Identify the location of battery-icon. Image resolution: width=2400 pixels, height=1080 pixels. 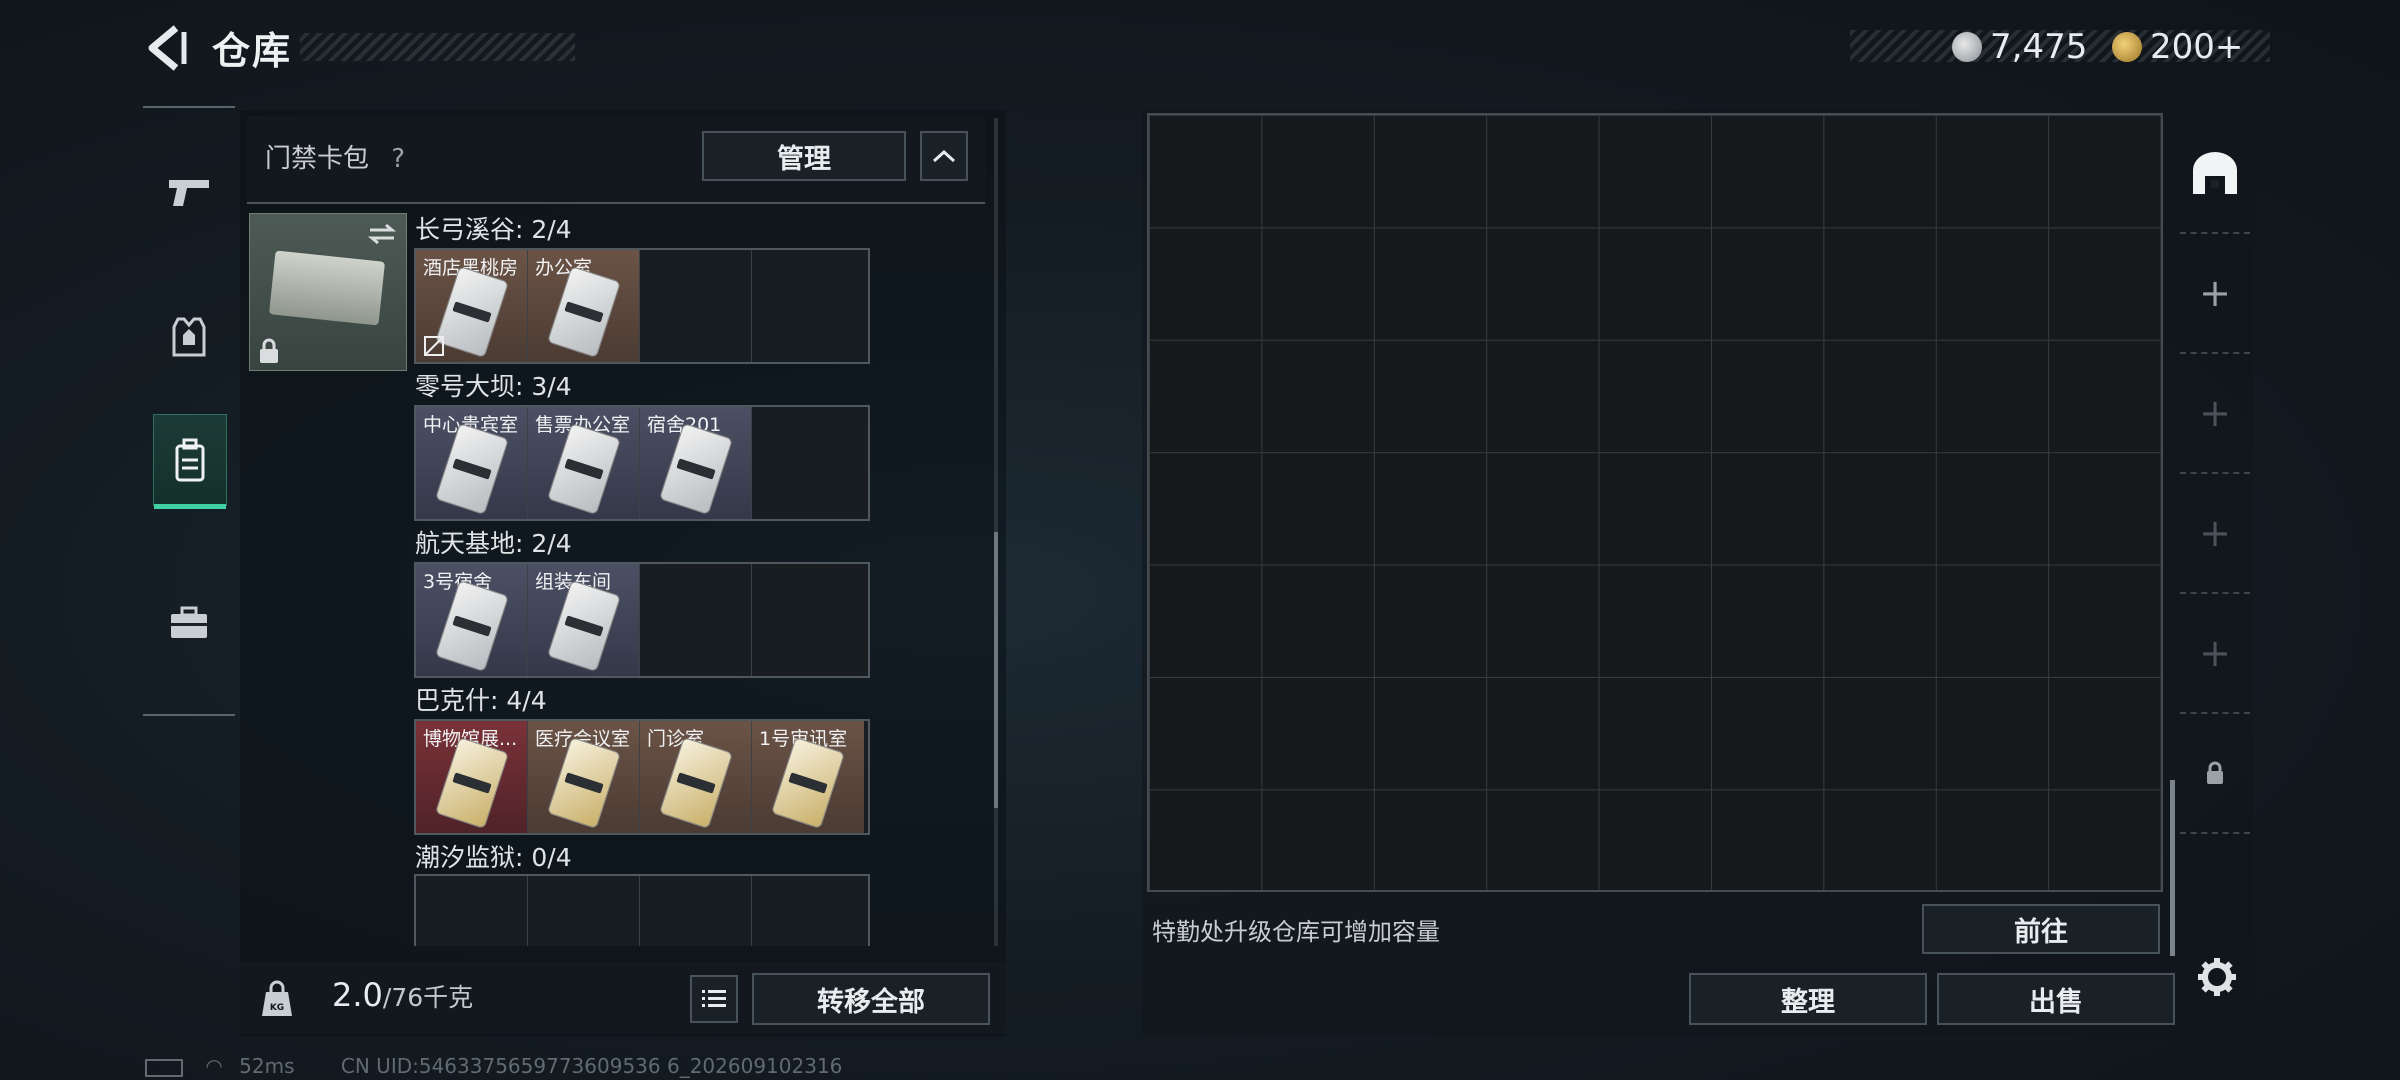
(164, 1067).